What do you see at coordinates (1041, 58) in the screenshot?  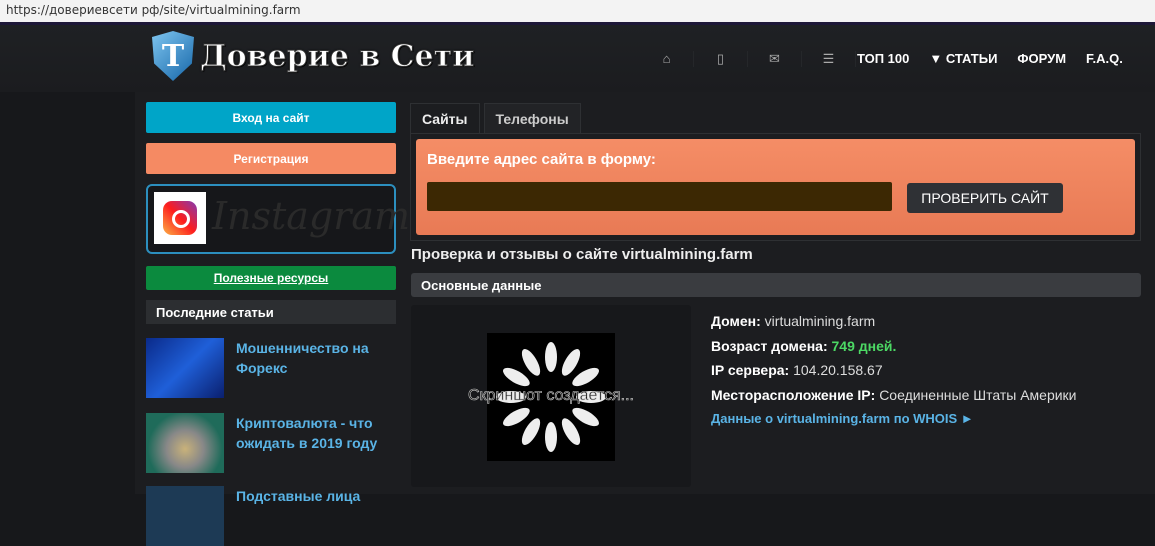 I see `nav-forum: ФОРУМ` at bounding box center [1041, 58].